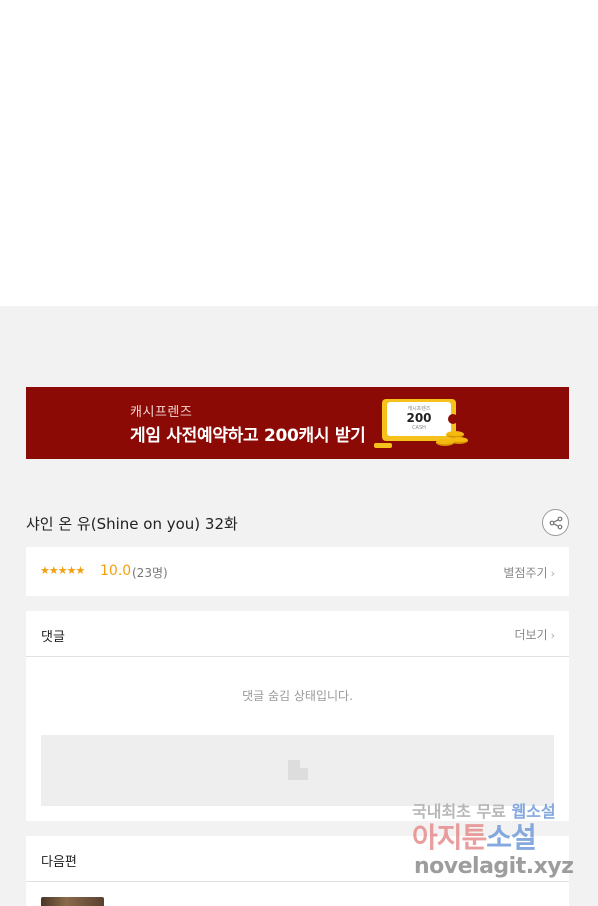  What do you see at coordinates (297, 423) in the screenshot?
I see `ad-banner: 캐시프렌즈 게임 사전예약하고 200캐시 받기 캐시프렌즈 200 CASH` at bounding box center [297, 423].